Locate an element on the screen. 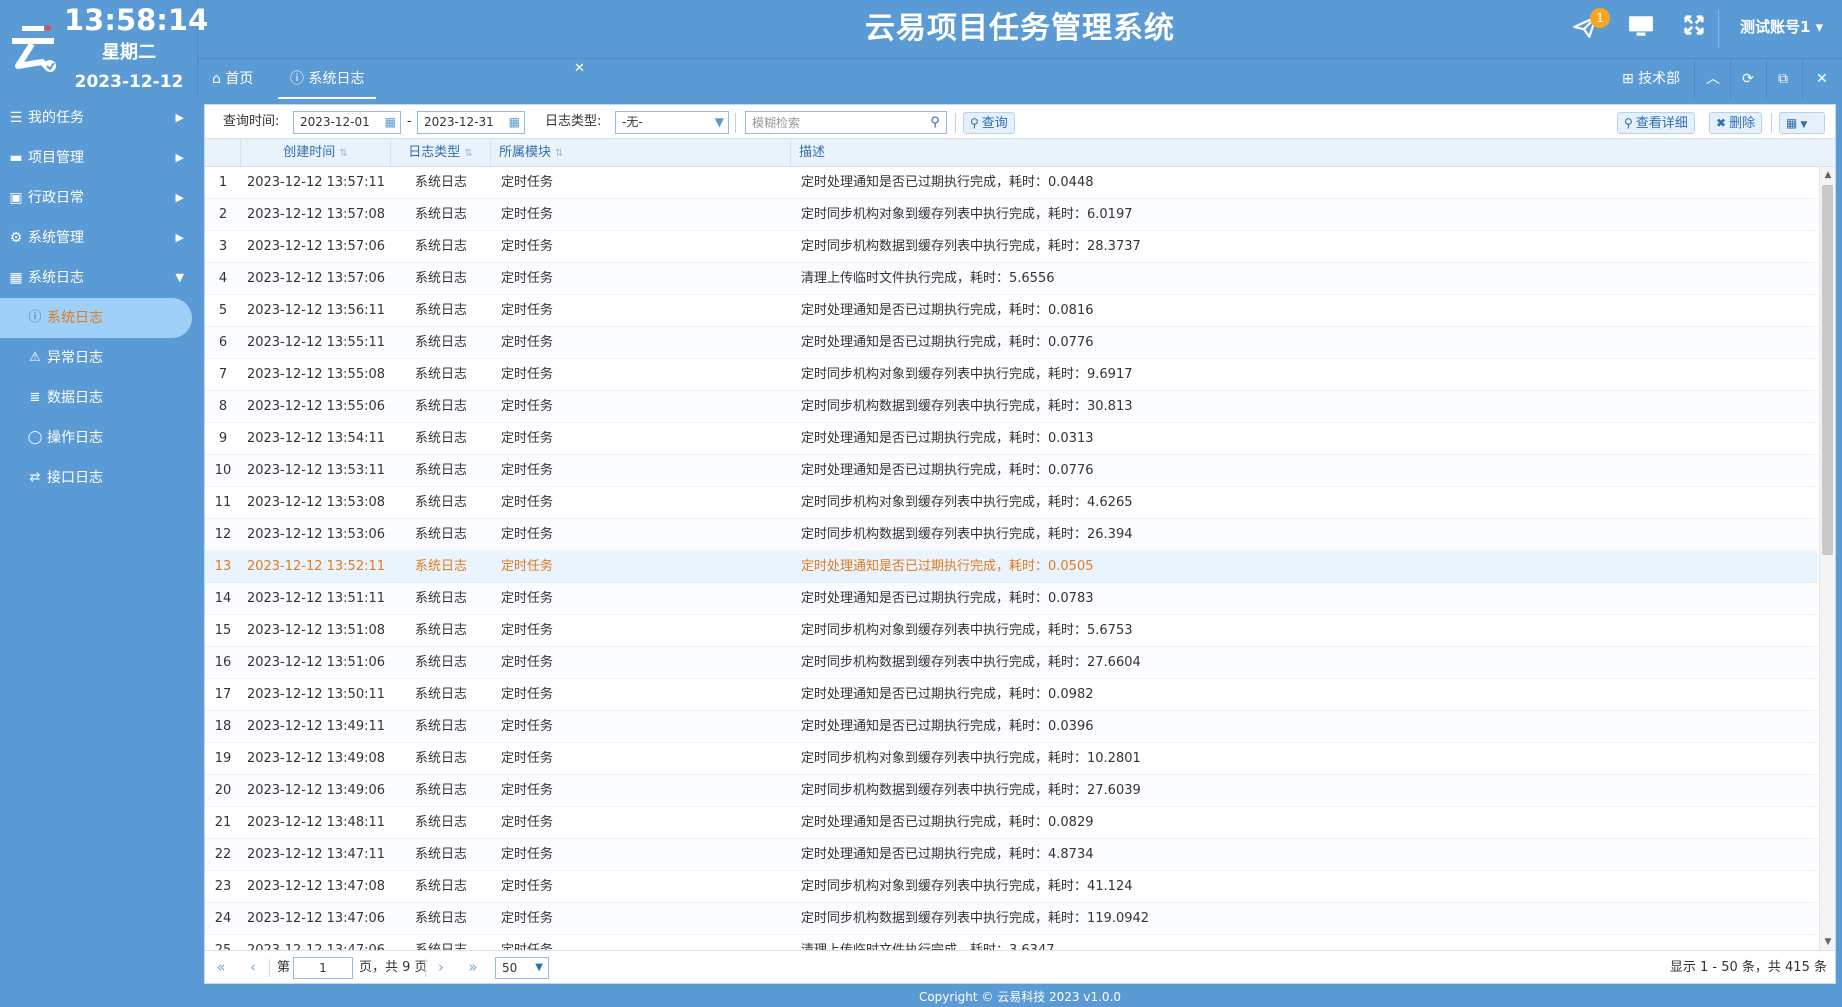 This screenshot has width=1842, height=1007. date-to-field: 2023-12-31 ▦ is located at coordinates (471, 122).